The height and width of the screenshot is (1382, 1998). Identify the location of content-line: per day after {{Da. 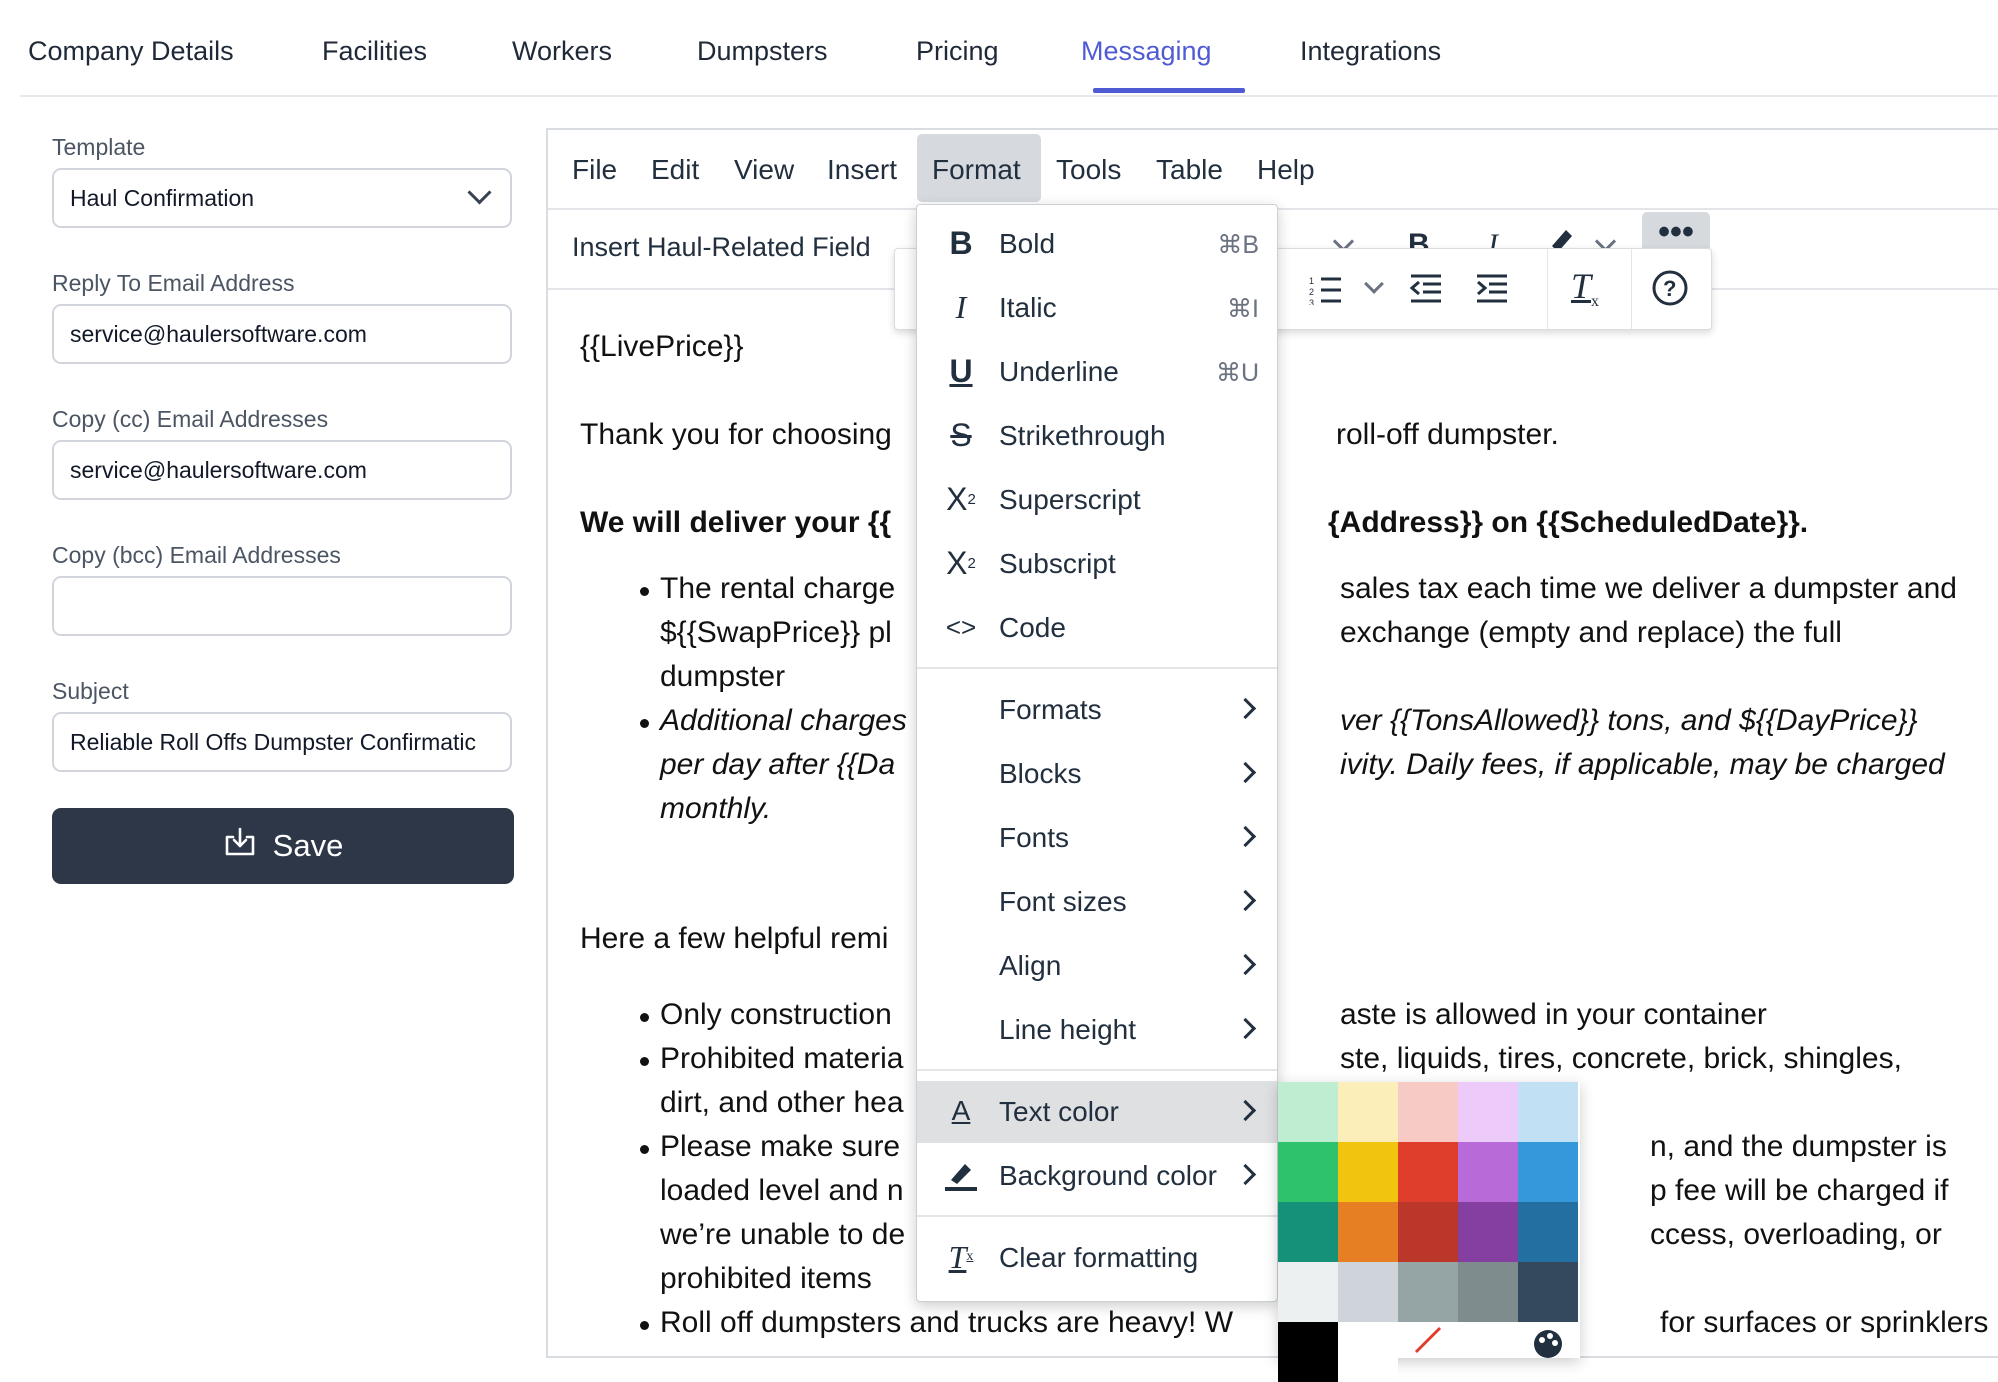
(778, 764).